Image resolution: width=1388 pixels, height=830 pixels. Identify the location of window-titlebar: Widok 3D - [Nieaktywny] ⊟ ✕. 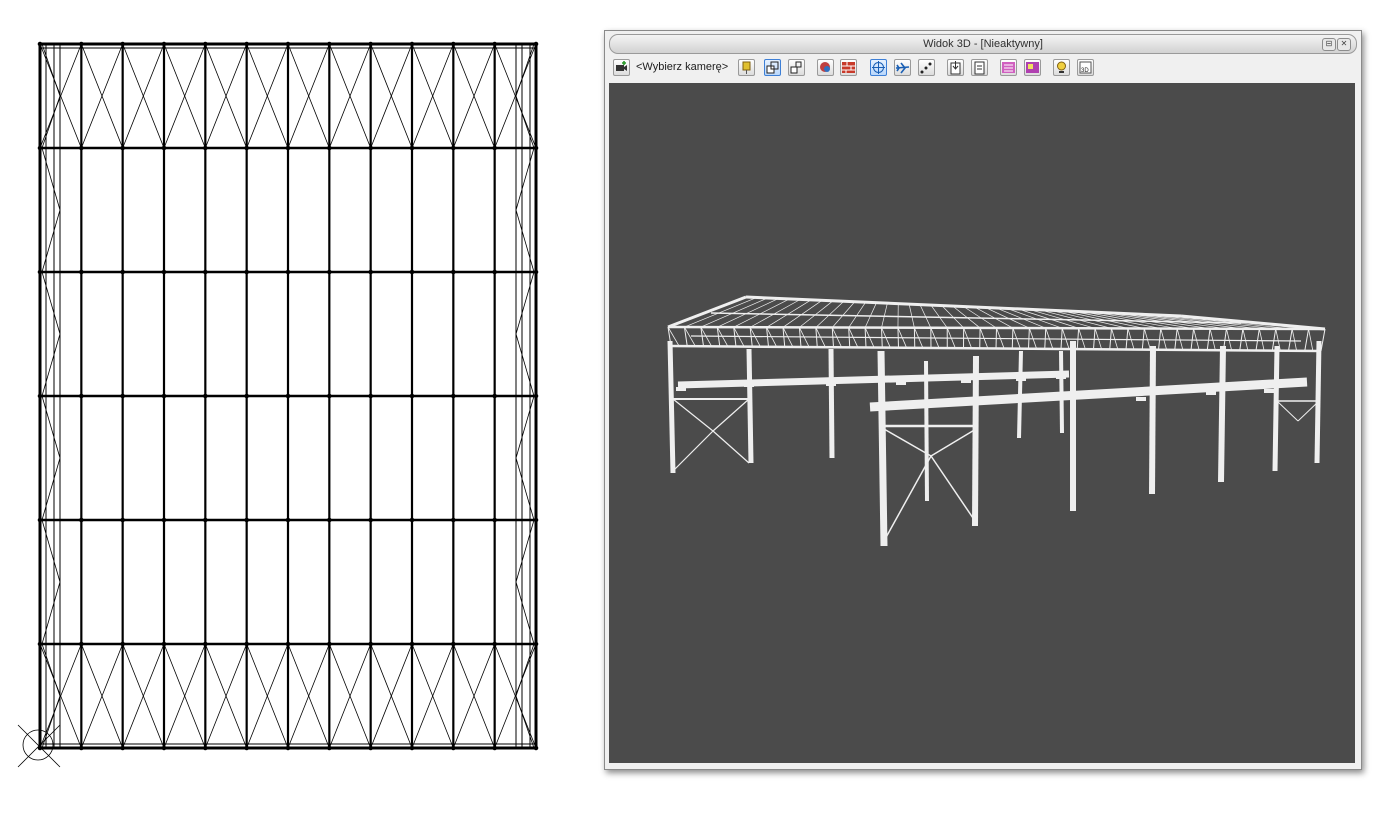
(983, 44).